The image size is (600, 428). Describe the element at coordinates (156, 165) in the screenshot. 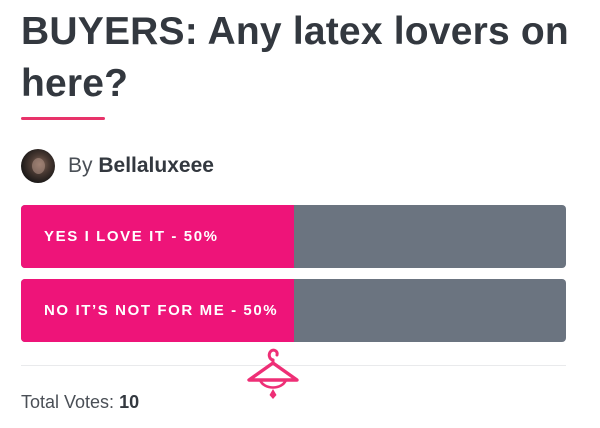

I see `author-name-link: Bellaluxeee` at that location.